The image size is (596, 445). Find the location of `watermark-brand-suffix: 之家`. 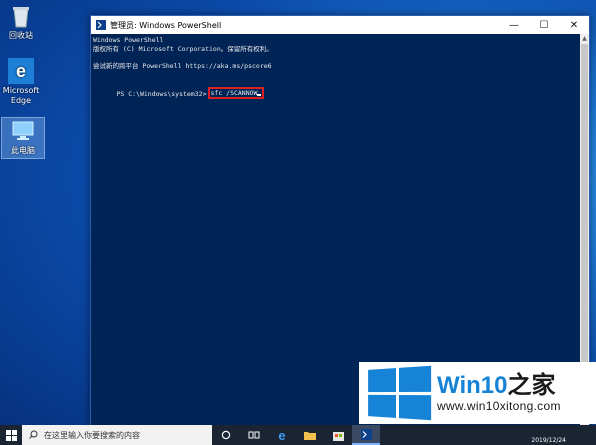

watermark-brand-suffix: 之家 is located at coordinates (531, 385).